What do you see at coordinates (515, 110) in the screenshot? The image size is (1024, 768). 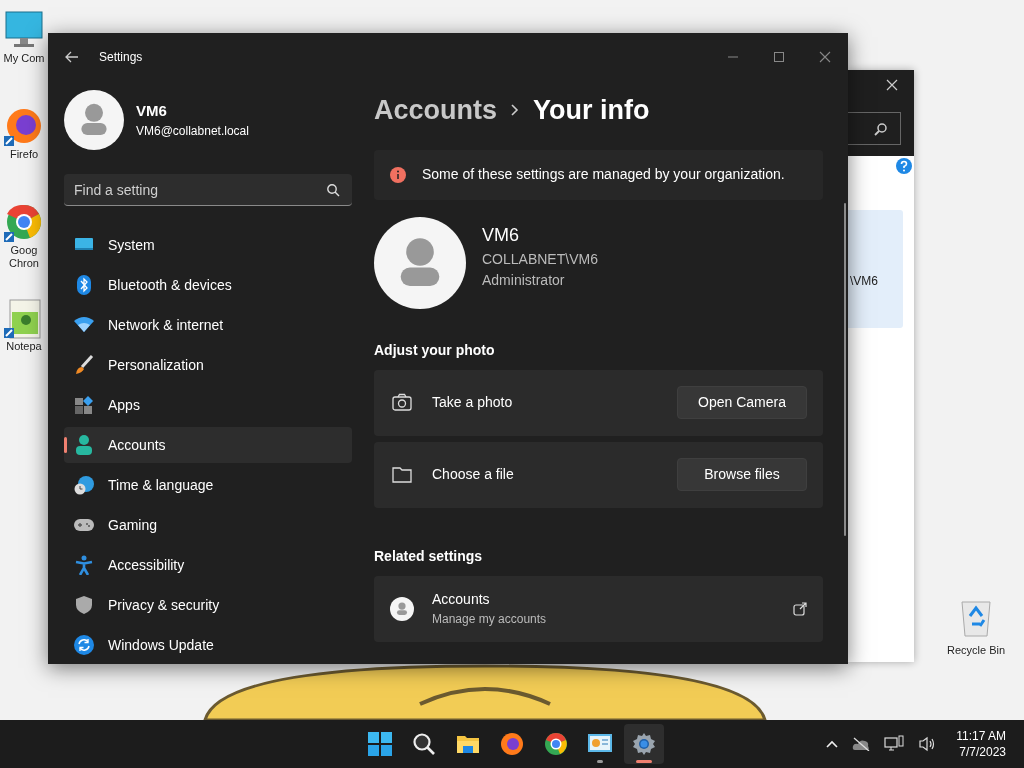 I see `chevron-right-icon` at bounding box center [515, 110].